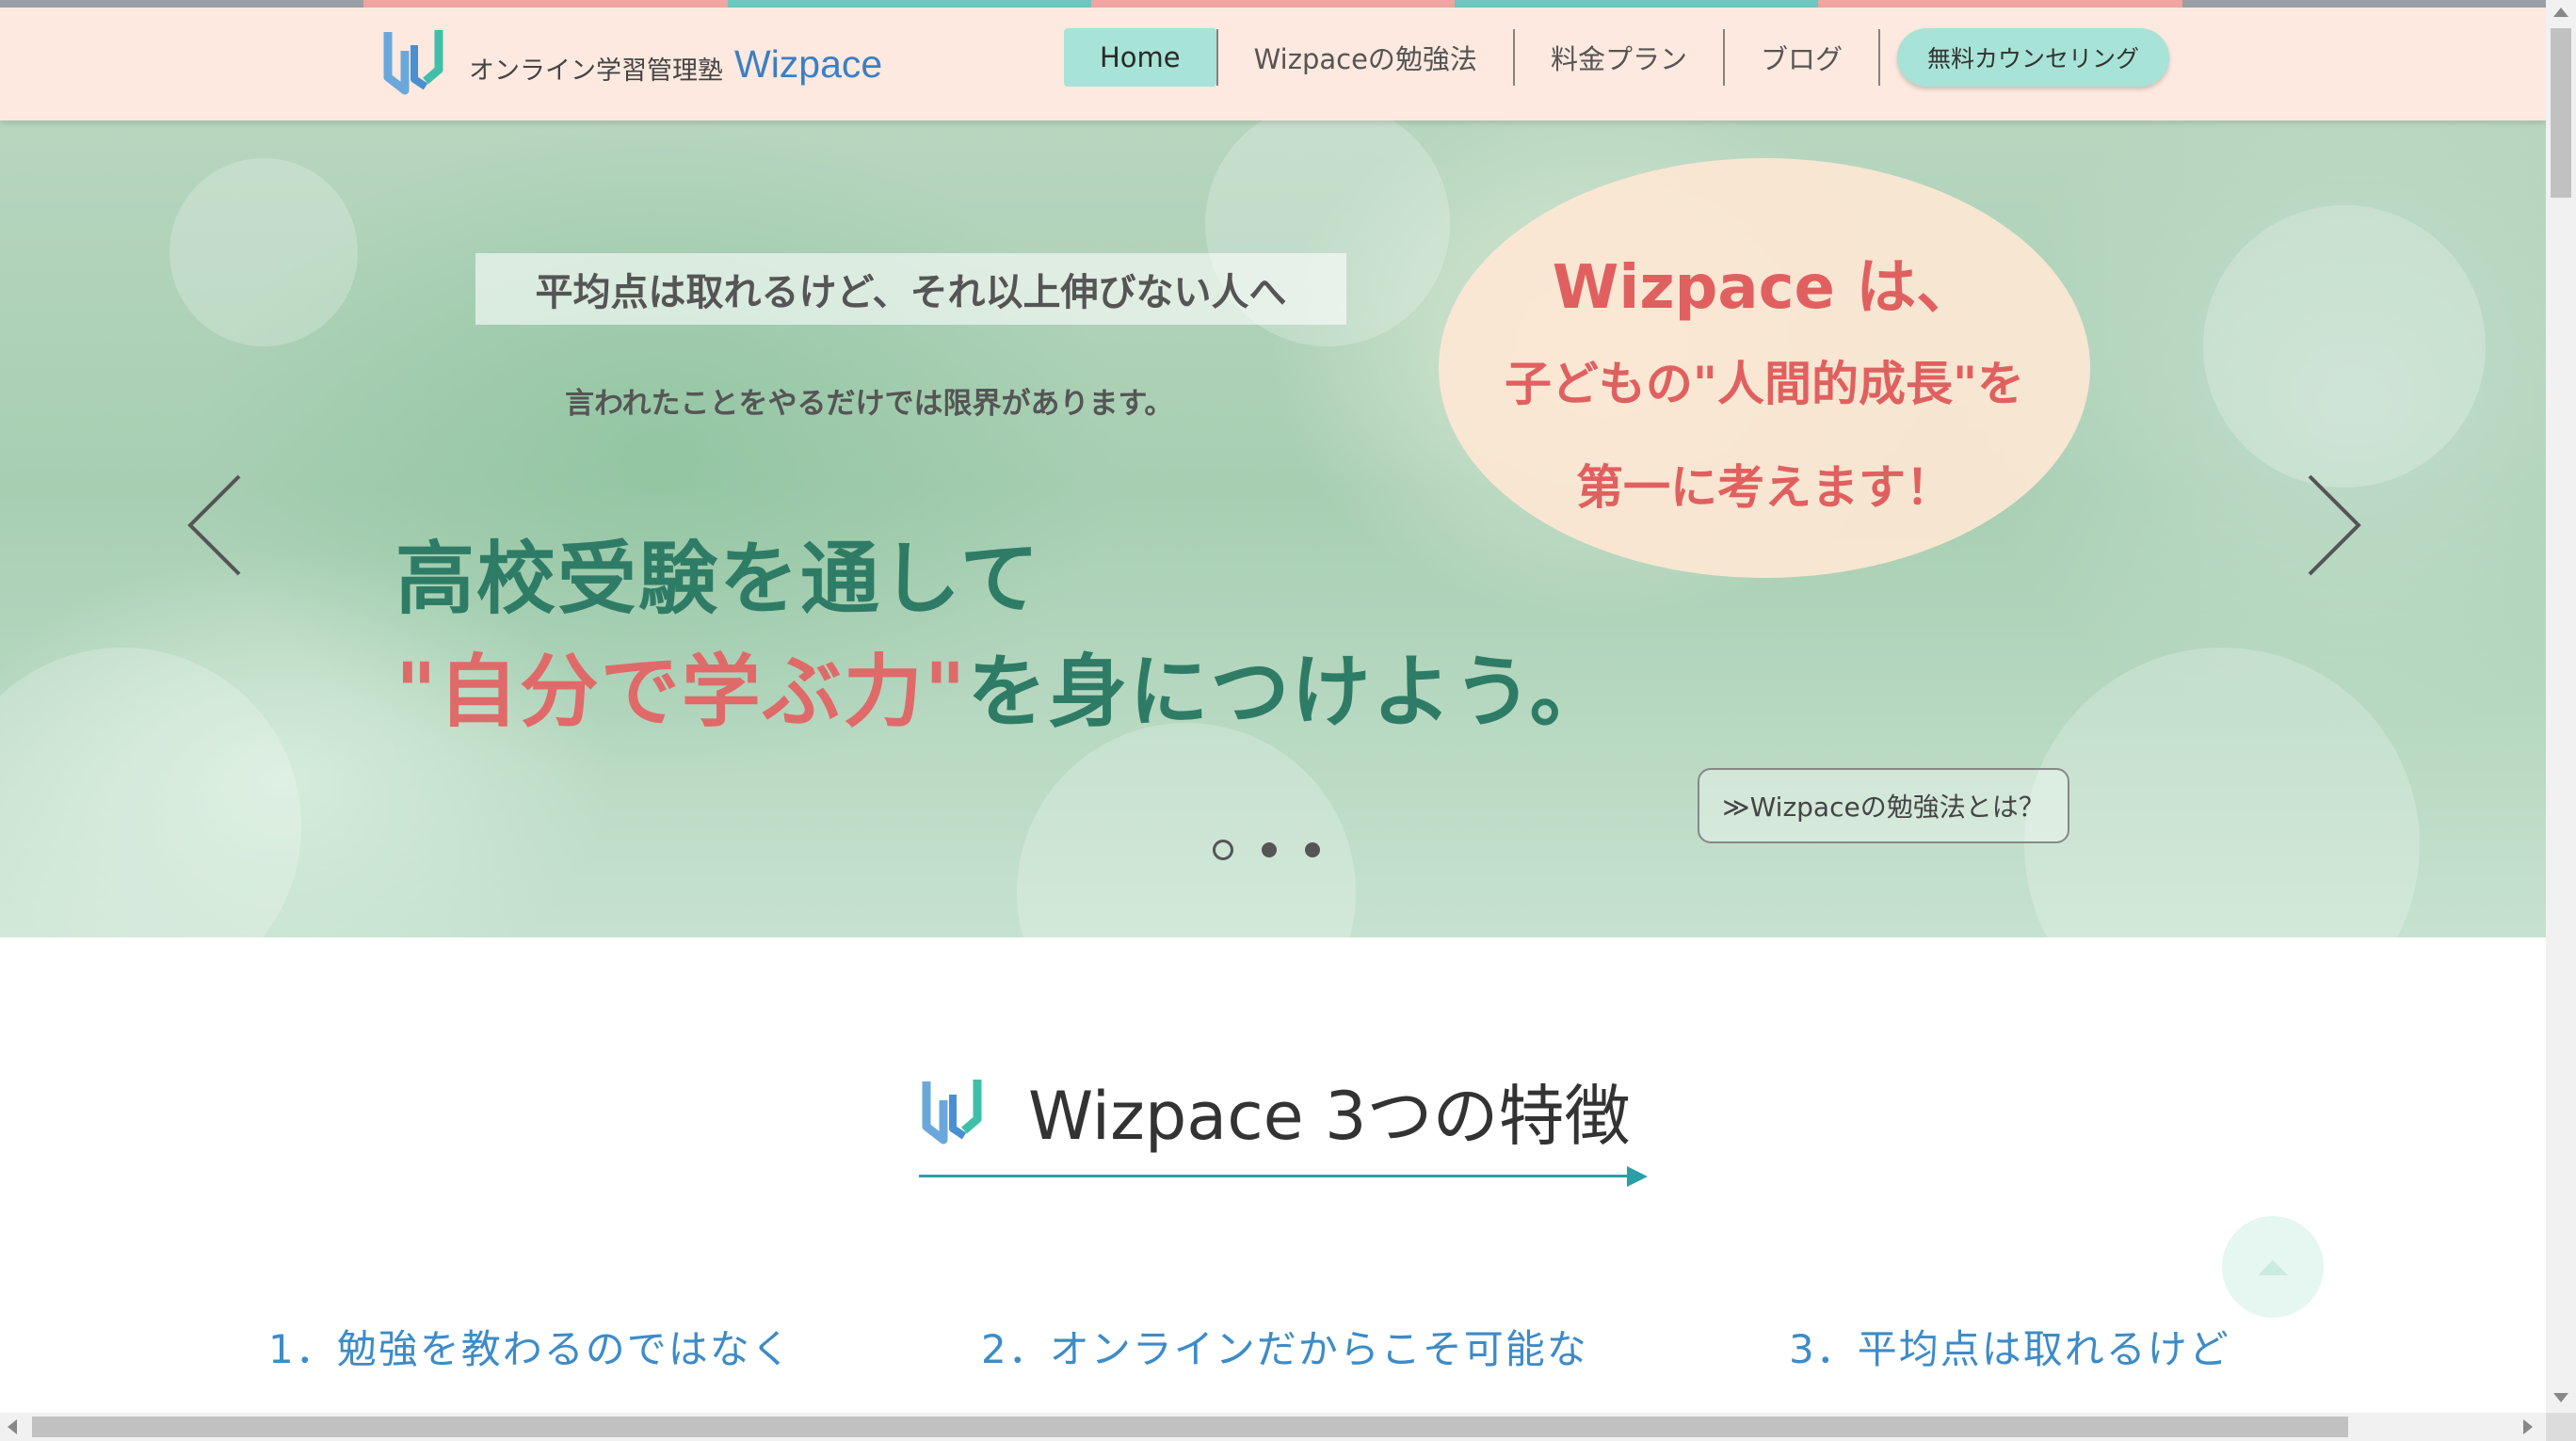 This screenshot has width=2576, height=1441. I want to click on scrollbar-corner, so click(2561, 1427).